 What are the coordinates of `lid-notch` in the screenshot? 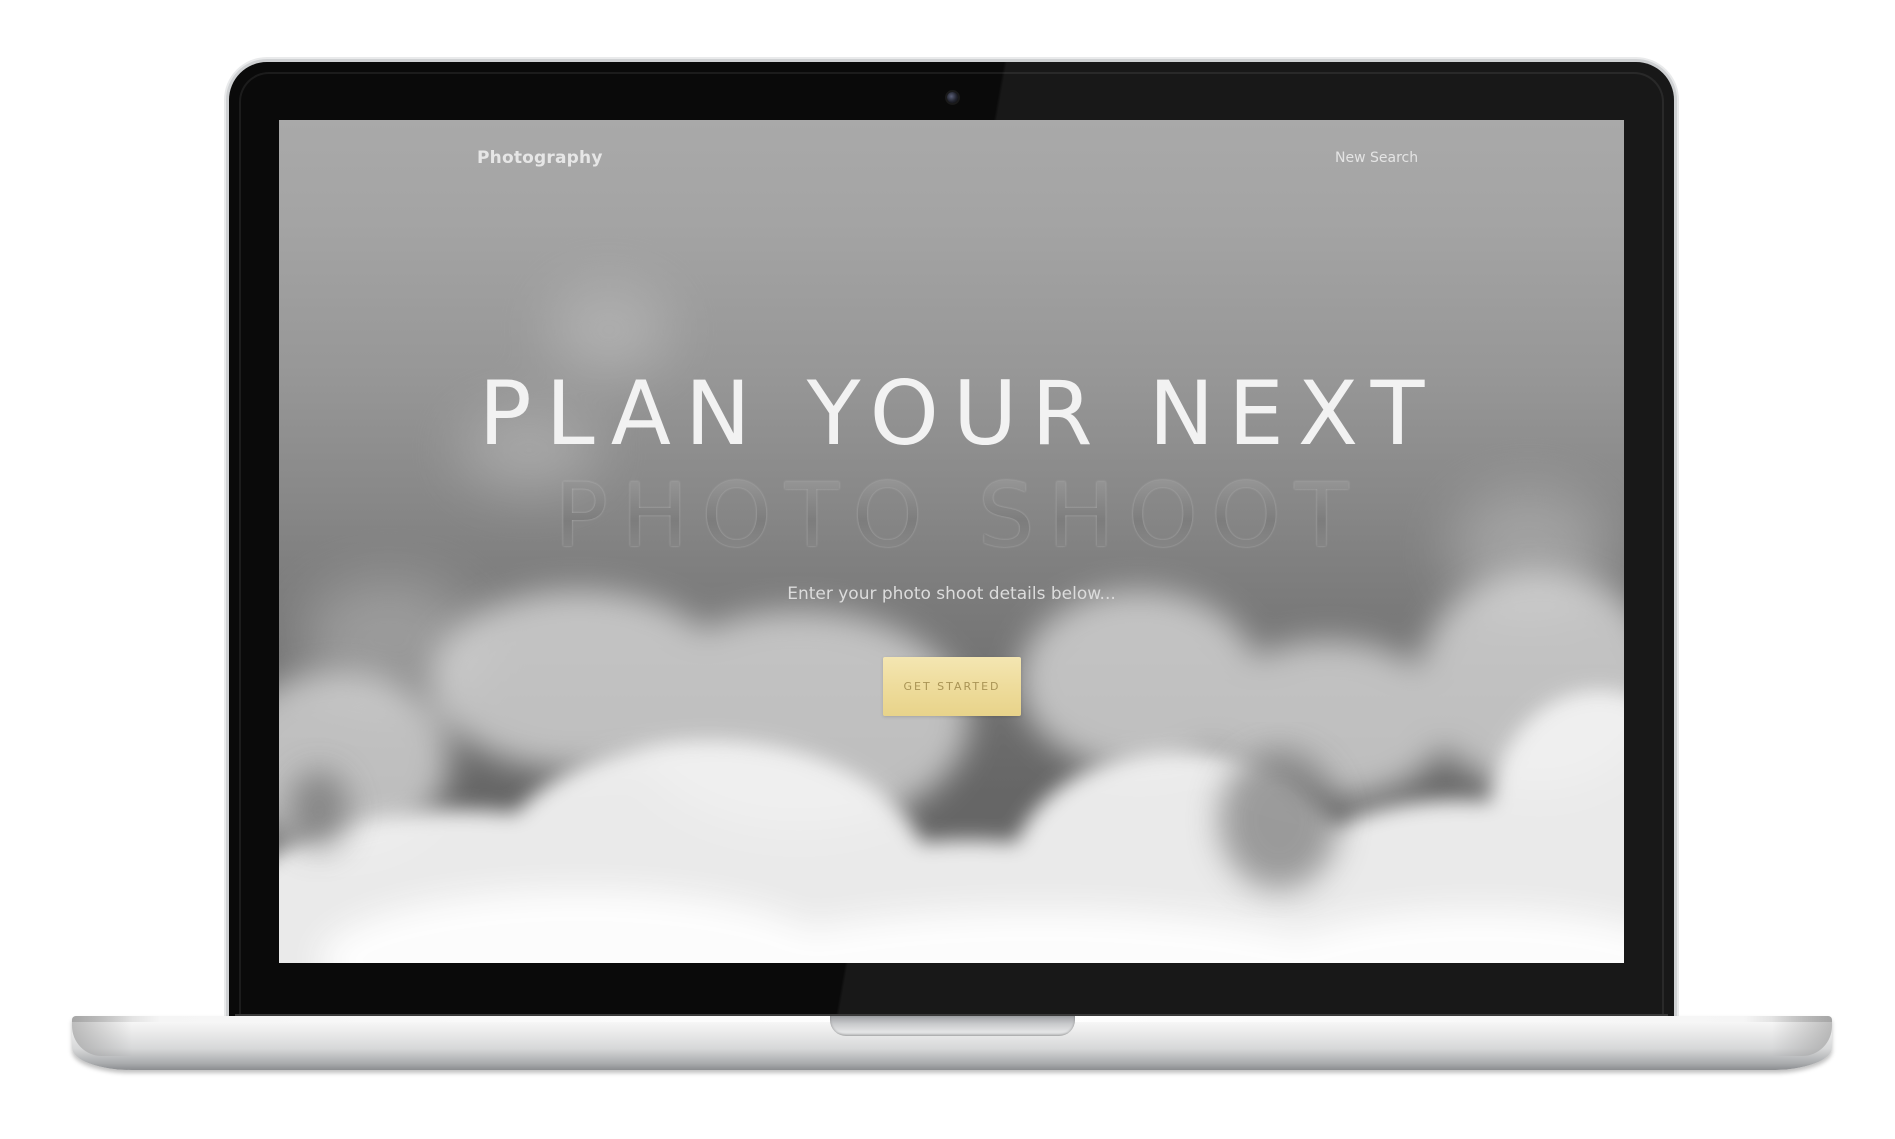 It's located at (952, 1026).